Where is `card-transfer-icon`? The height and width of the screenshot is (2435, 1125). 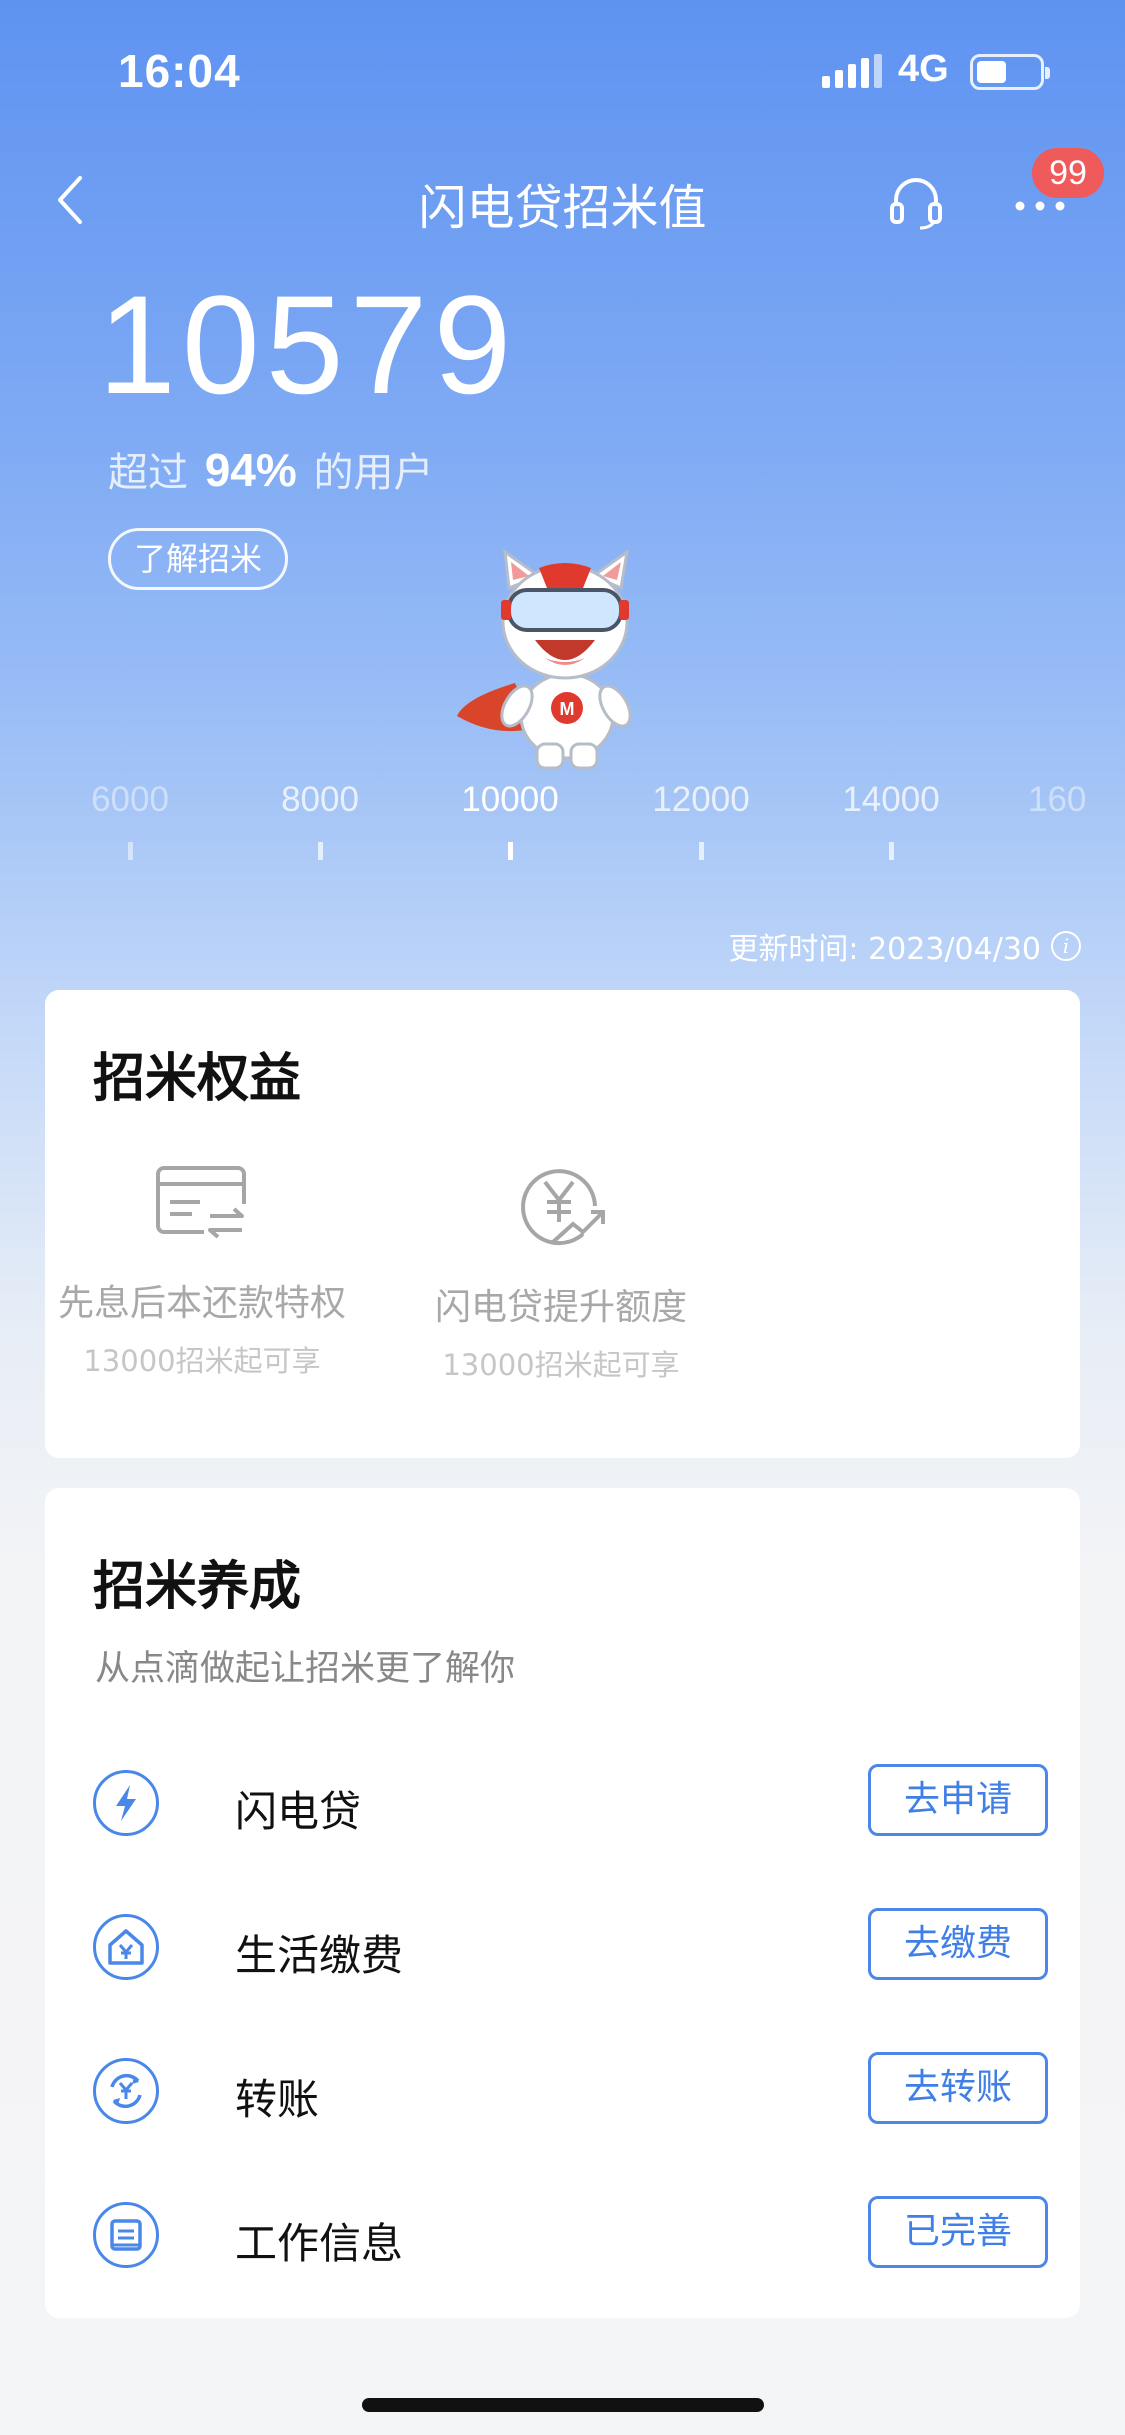
card-transfer-icon is located at coordinates (202, 1204).